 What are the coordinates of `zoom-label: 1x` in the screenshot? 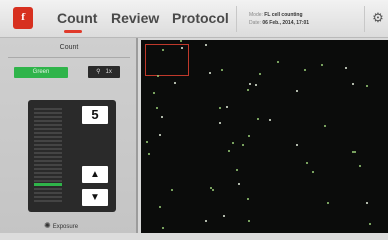 It's located at (108, 72).